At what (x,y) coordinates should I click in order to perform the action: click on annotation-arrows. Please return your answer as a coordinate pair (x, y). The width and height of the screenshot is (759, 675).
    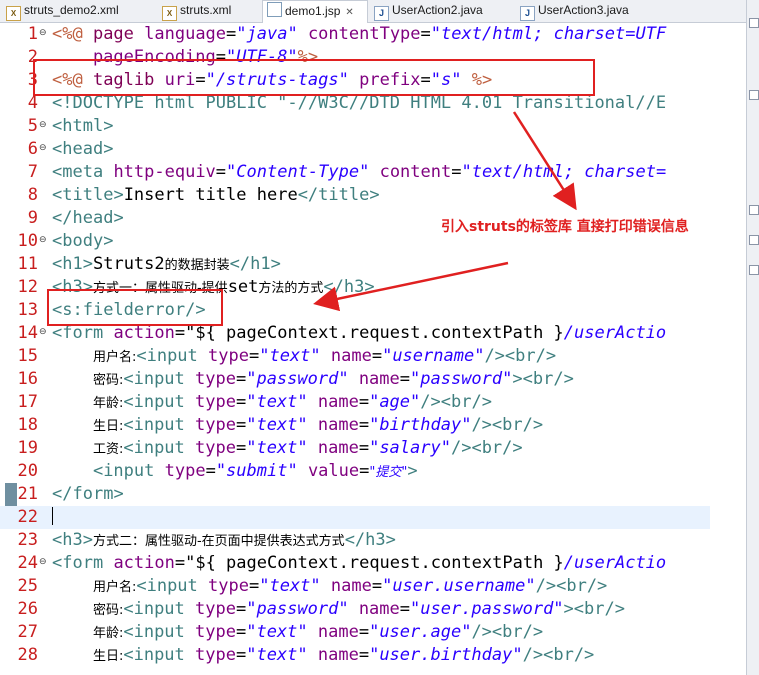
    Looking at the image, I should click on (445, 211).